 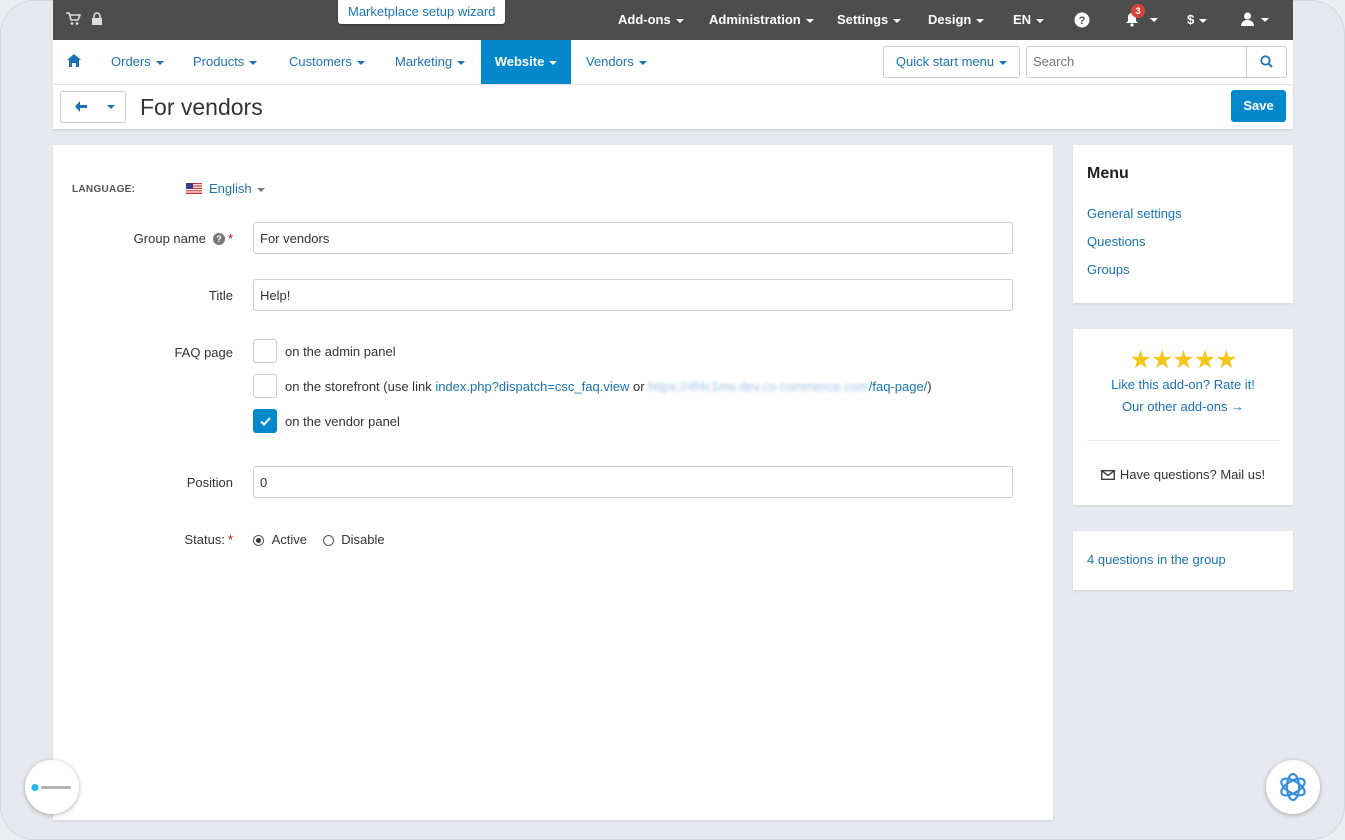 What do you see at coordinates (1183, 384) in the screenshot?
I see `rate-addon-link: Like this add-on? Rate it!` at bounding box center [1183, 384].